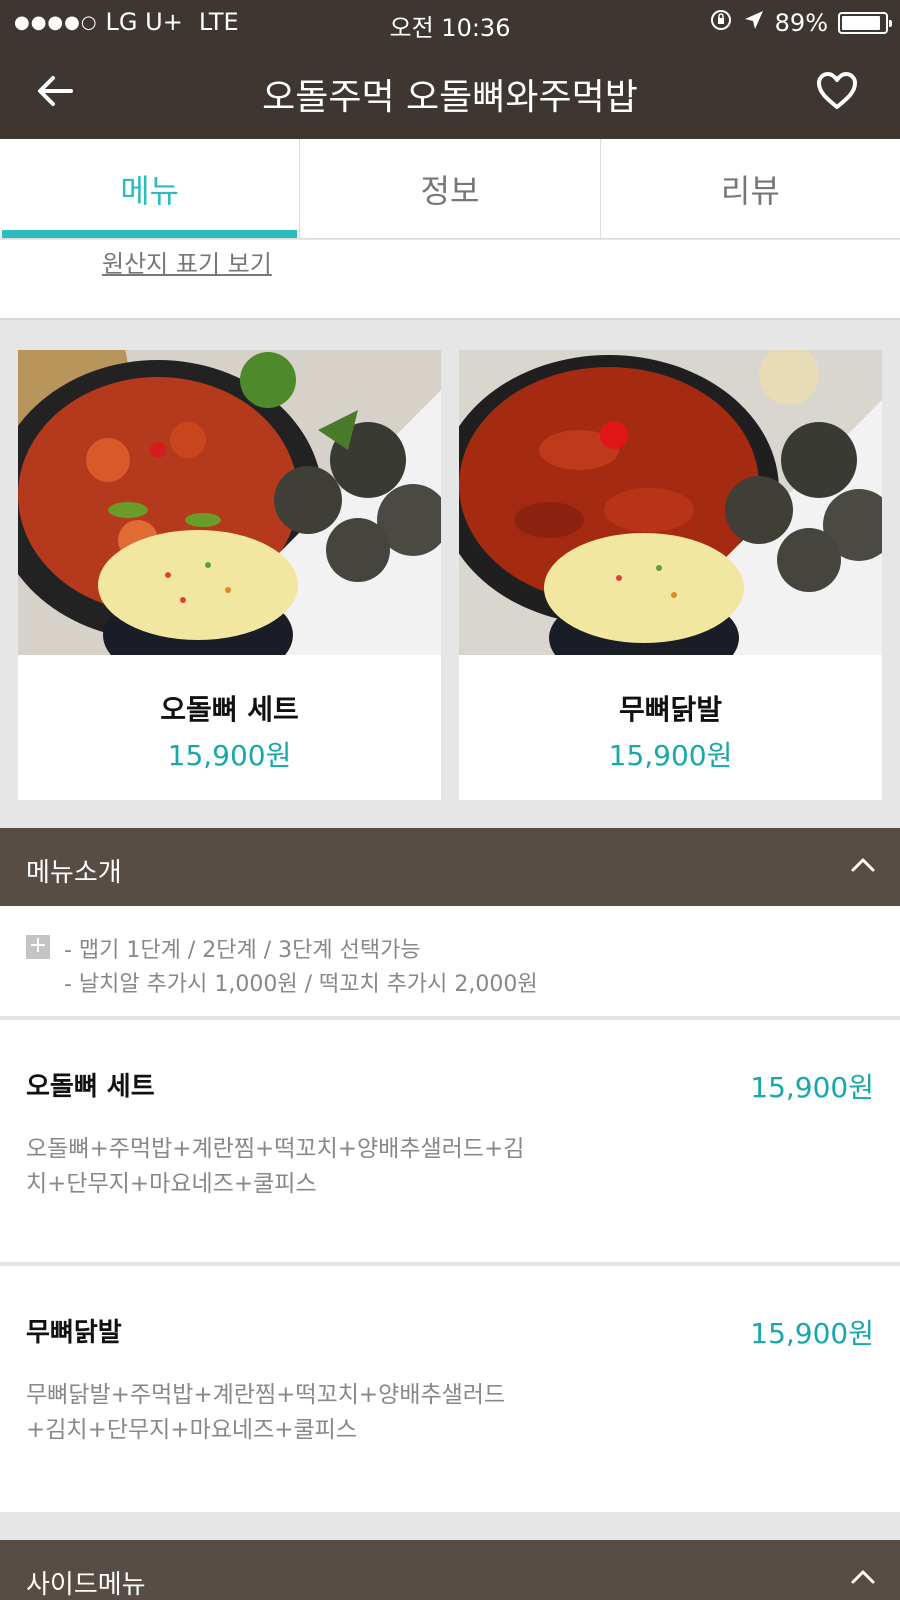 The image size is (900, 1600). Describe the element at coordinates (670, 709) in the screenshot. I see `card-name: 무뼈닭발` at that location.